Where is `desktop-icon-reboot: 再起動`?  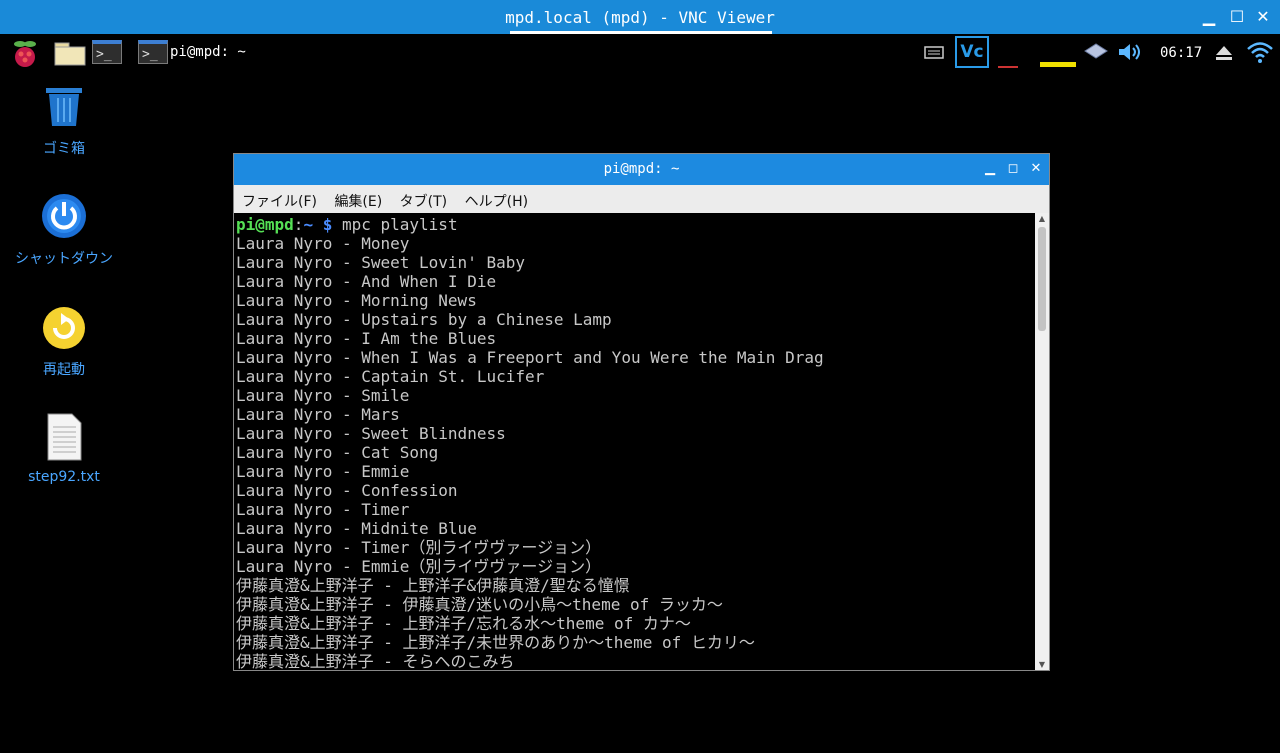
desktop-icon-reboot: 再起動 is located at coordinates (64, 342).